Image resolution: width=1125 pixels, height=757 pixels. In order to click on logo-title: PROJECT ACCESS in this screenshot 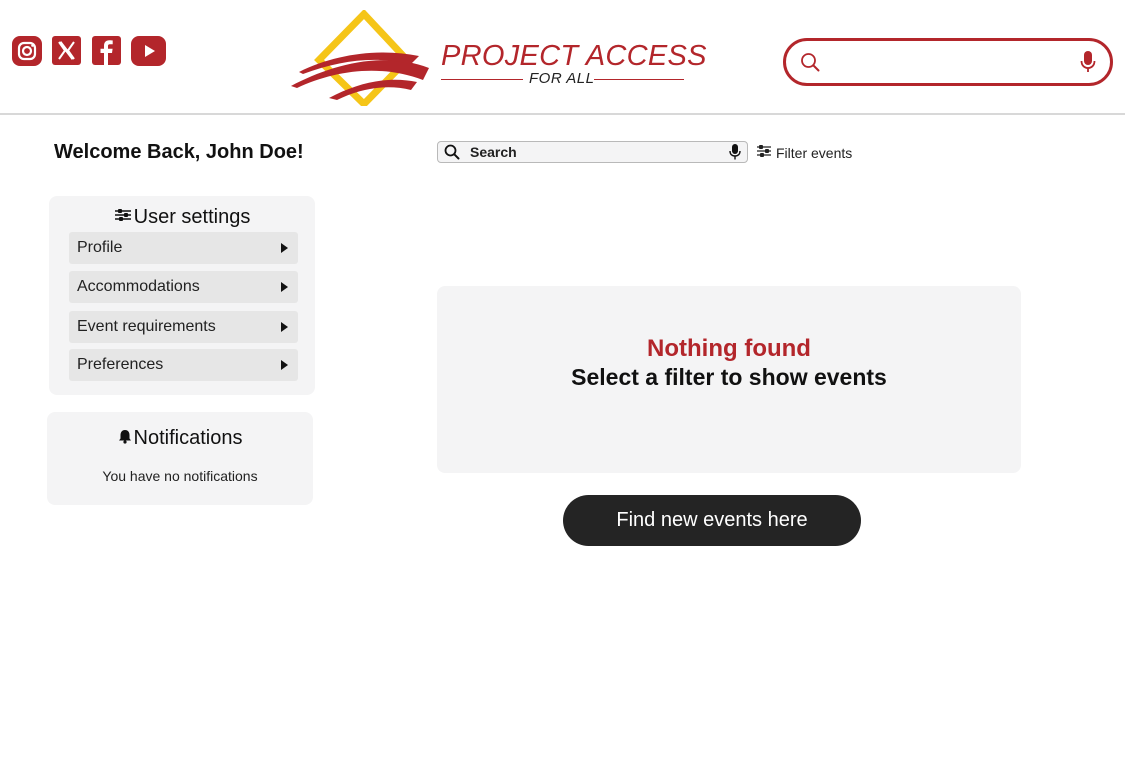, I will do `click(574, 56)`.